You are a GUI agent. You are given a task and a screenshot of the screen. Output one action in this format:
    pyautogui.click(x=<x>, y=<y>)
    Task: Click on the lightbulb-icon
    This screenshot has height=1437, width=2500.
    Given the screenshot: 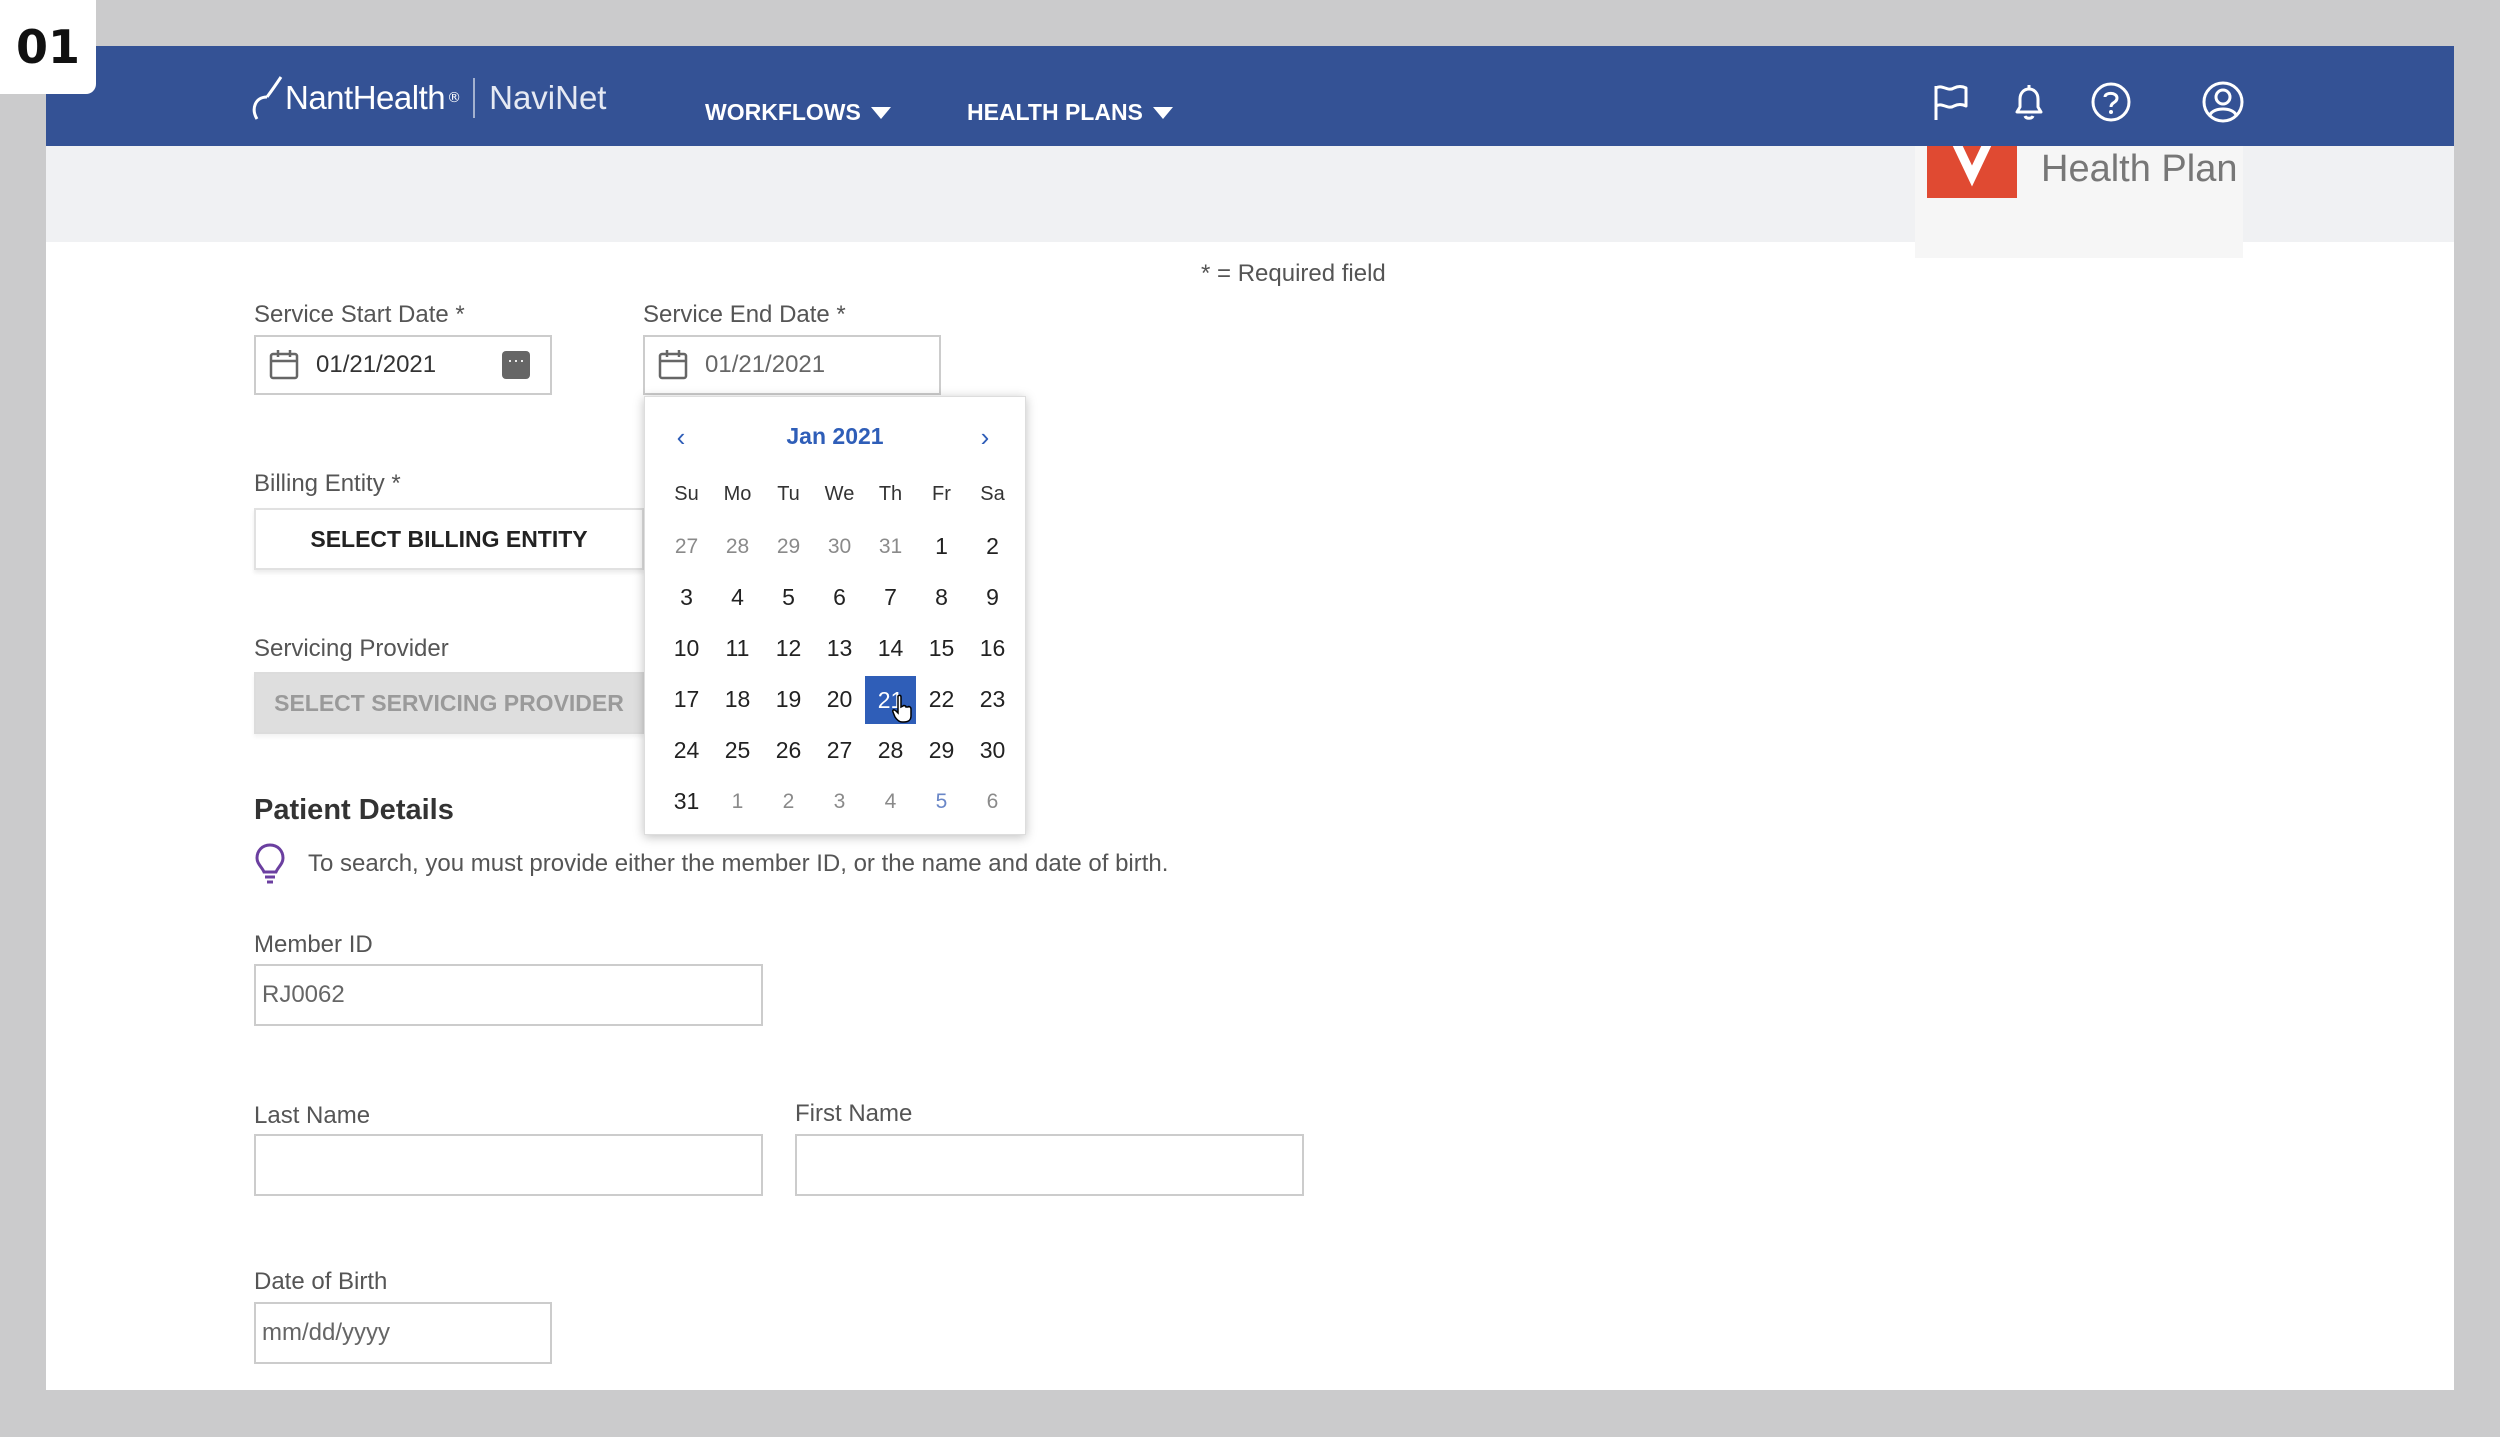 What is the action you would take?
    pyautogui.click(x=270, y=863)
    